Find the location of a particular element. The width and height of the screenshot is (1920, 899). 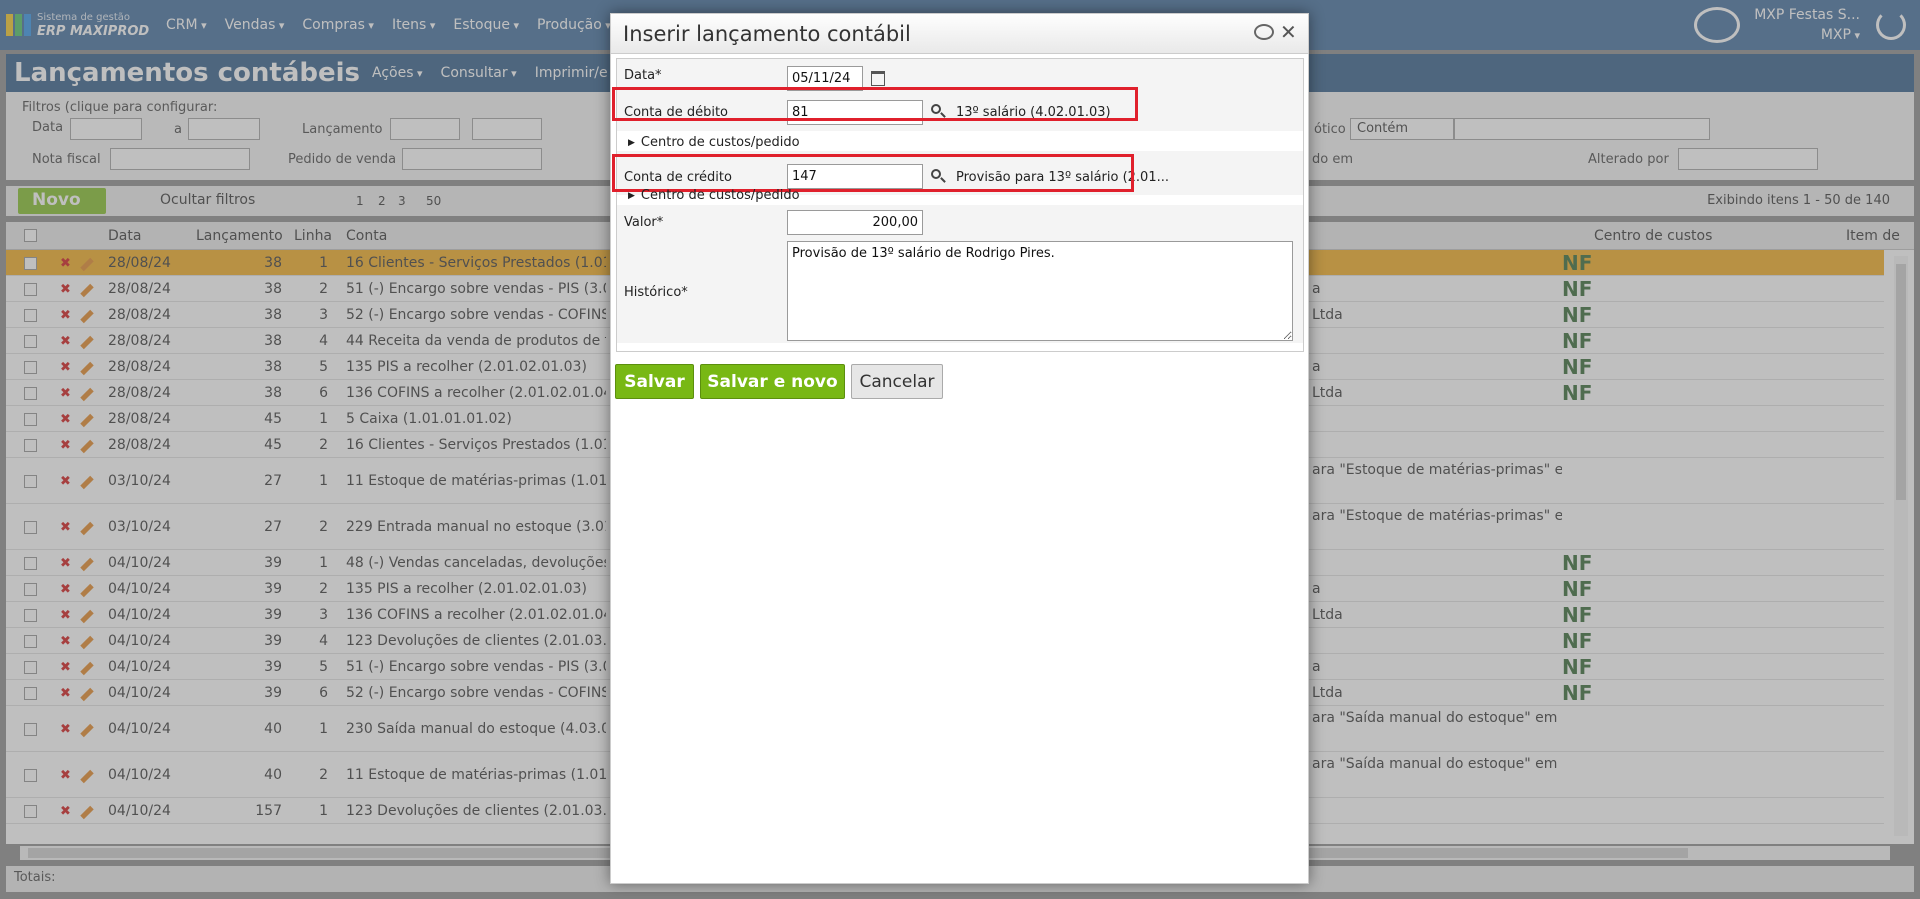

close-icon: ✕ is located at coordinates (1288, 32).